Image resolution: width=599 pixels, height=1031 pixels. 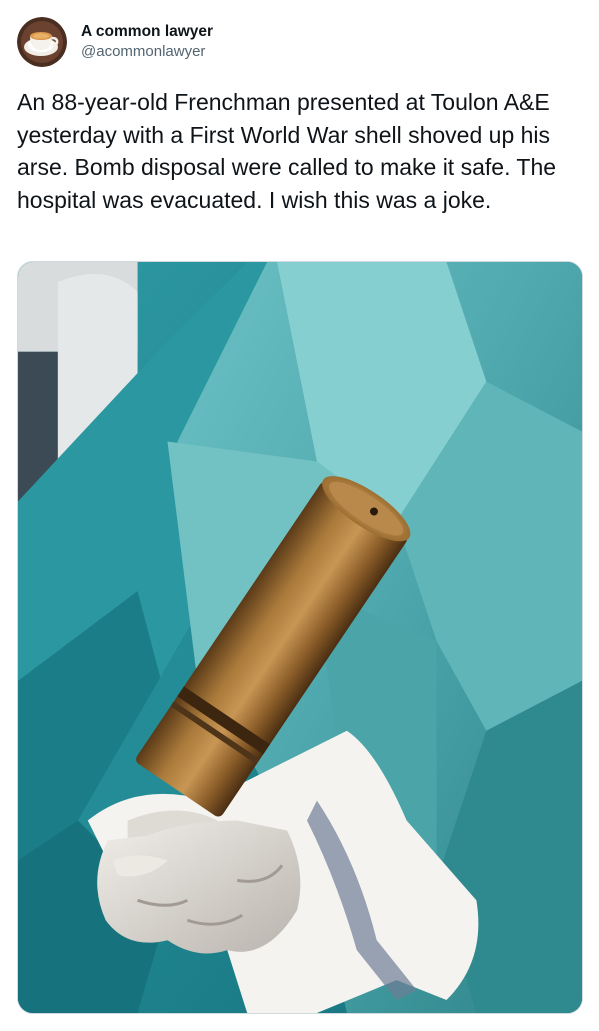 I want to click on tweet-header: A common lawyer @acommonlawyer, so click(x=115, y=42).